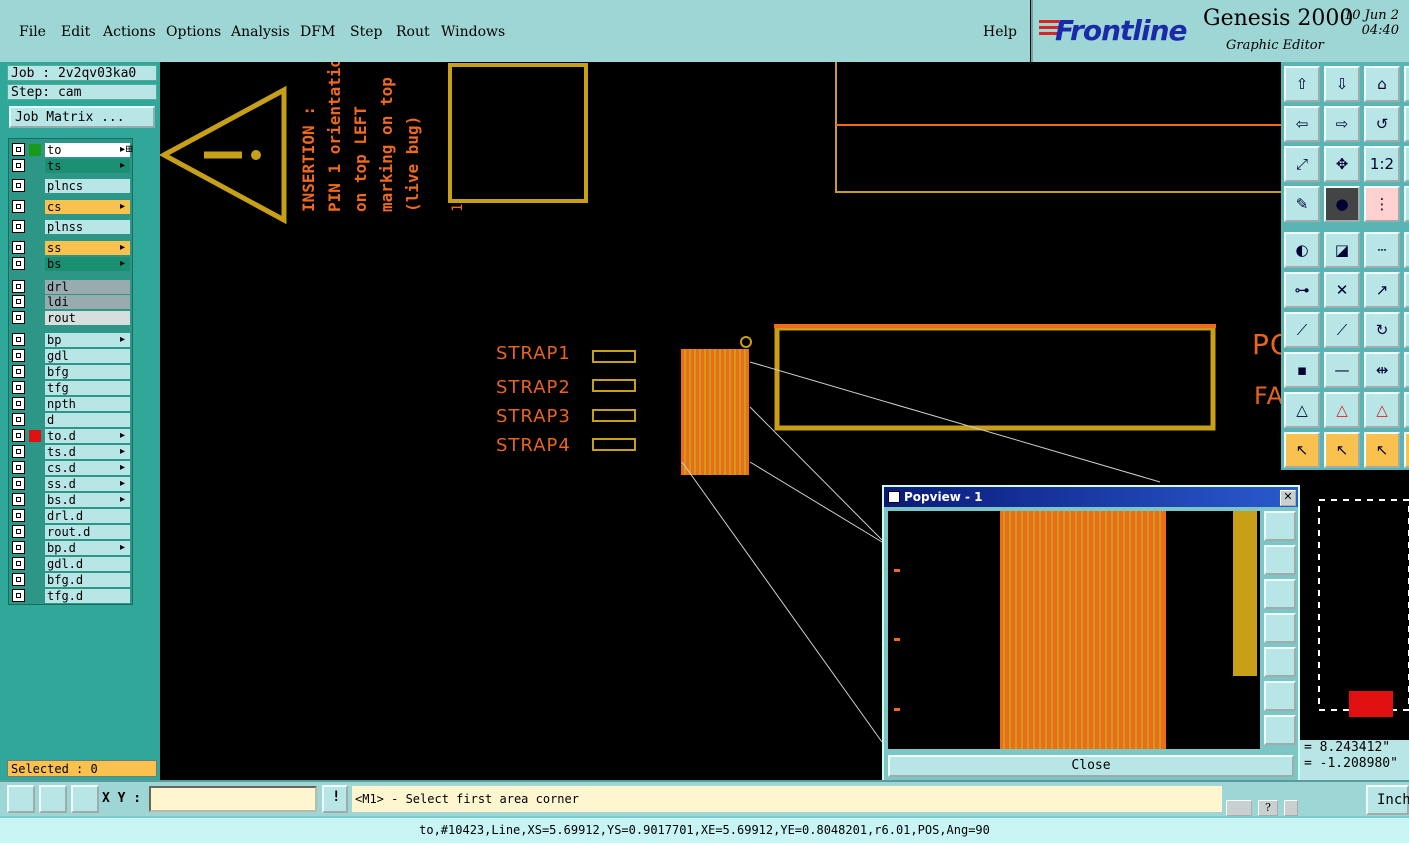  Describe the element at coordinates (21, 799) in the screenshot. I see `snap-button` at that location.